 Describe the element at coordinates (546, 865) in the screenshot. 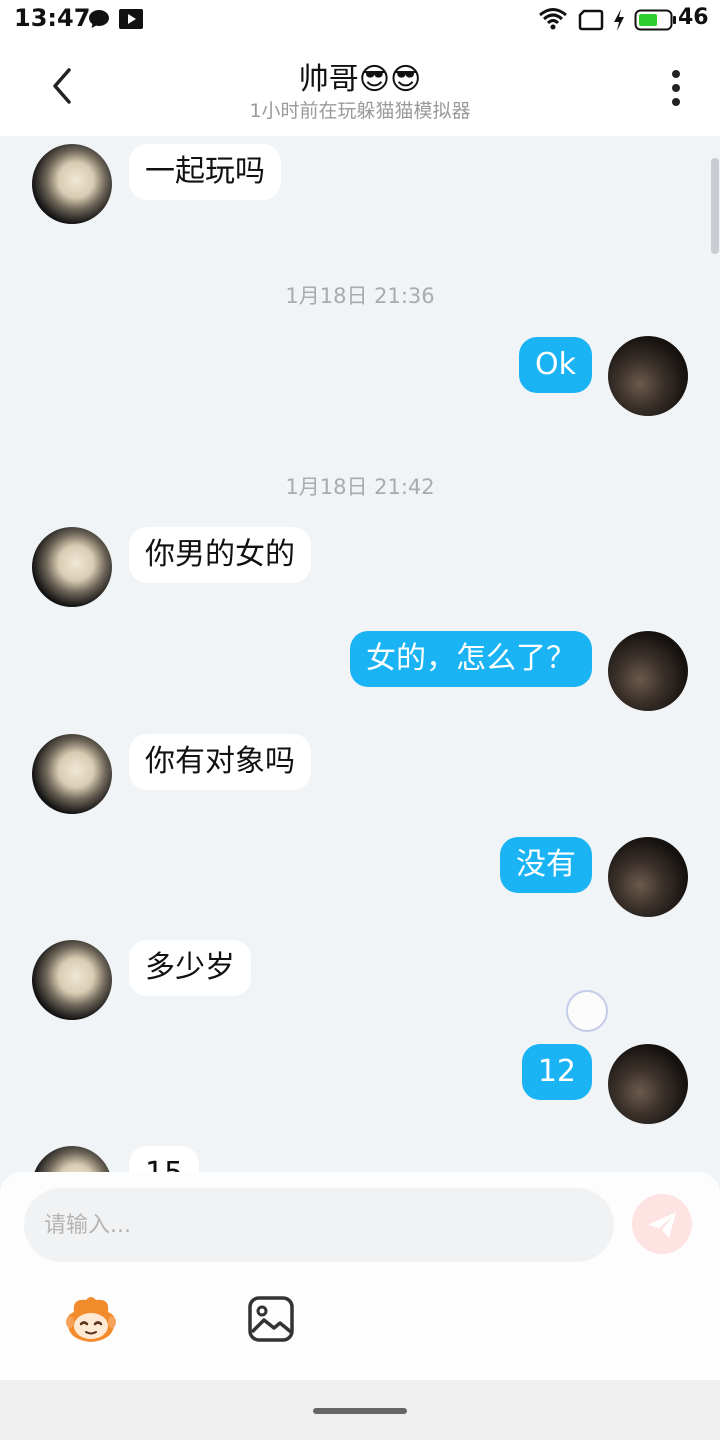

I see `message-bubble-sent: 没有` at that location.